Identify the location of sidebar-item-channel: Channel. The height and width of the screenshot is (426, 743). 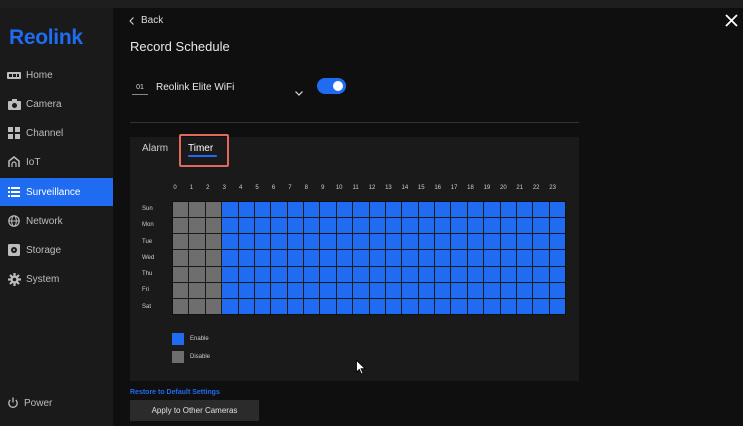
(56, 133).